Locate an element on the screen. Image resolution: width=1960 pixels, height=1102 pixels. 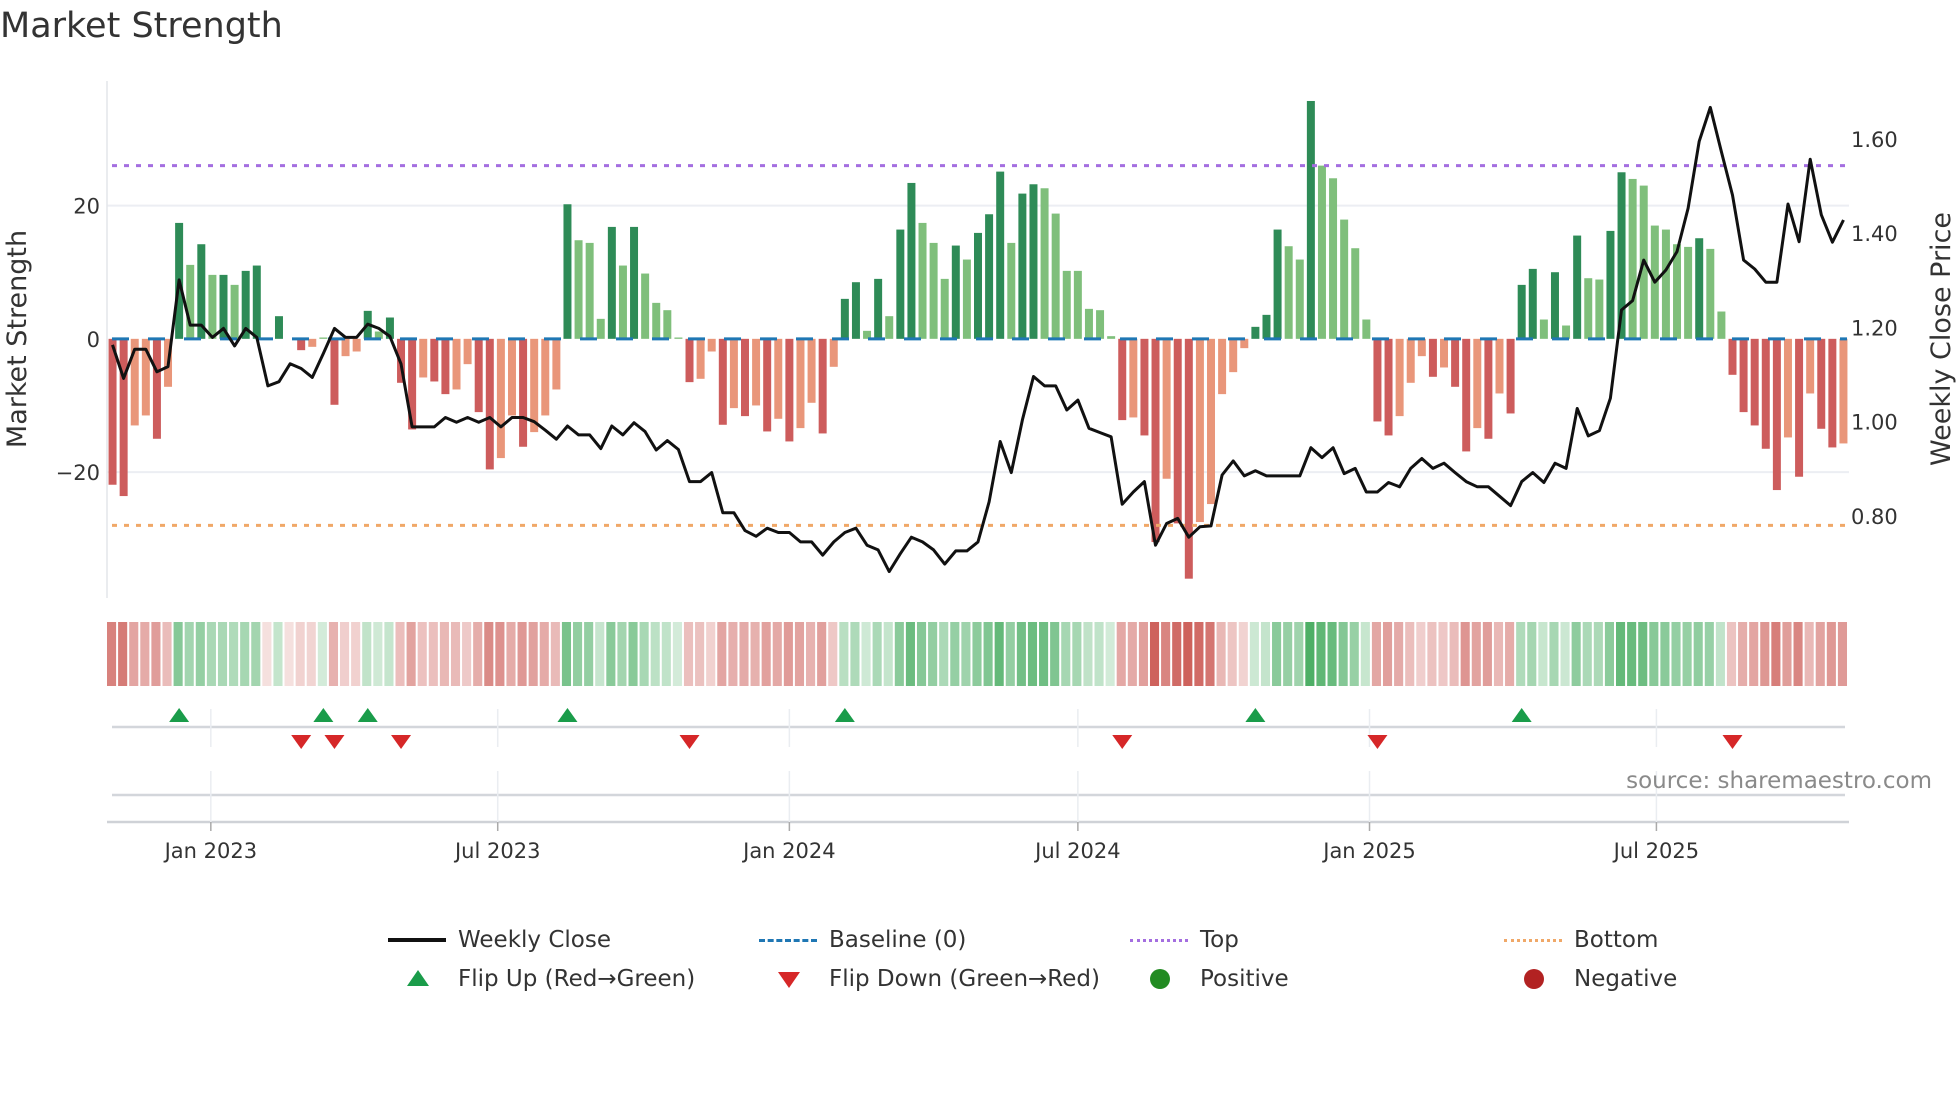
red-dot-icon is located at coordinates (1533, 979).